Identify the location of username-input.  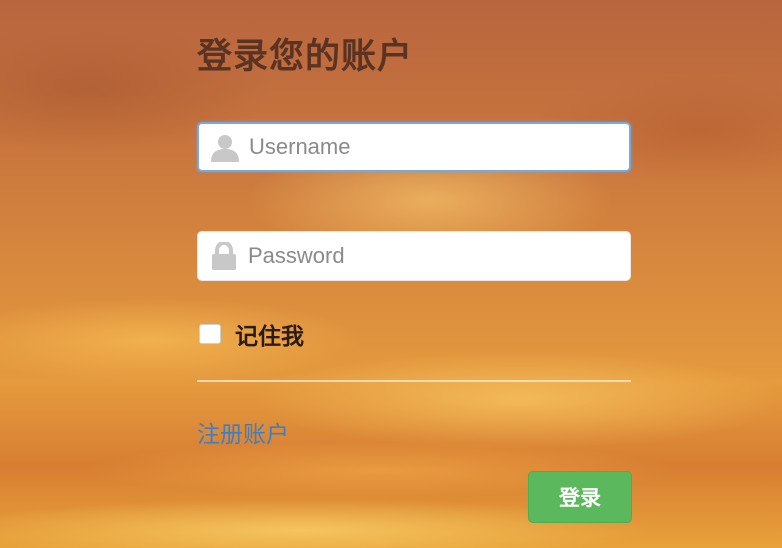
(434, 147).